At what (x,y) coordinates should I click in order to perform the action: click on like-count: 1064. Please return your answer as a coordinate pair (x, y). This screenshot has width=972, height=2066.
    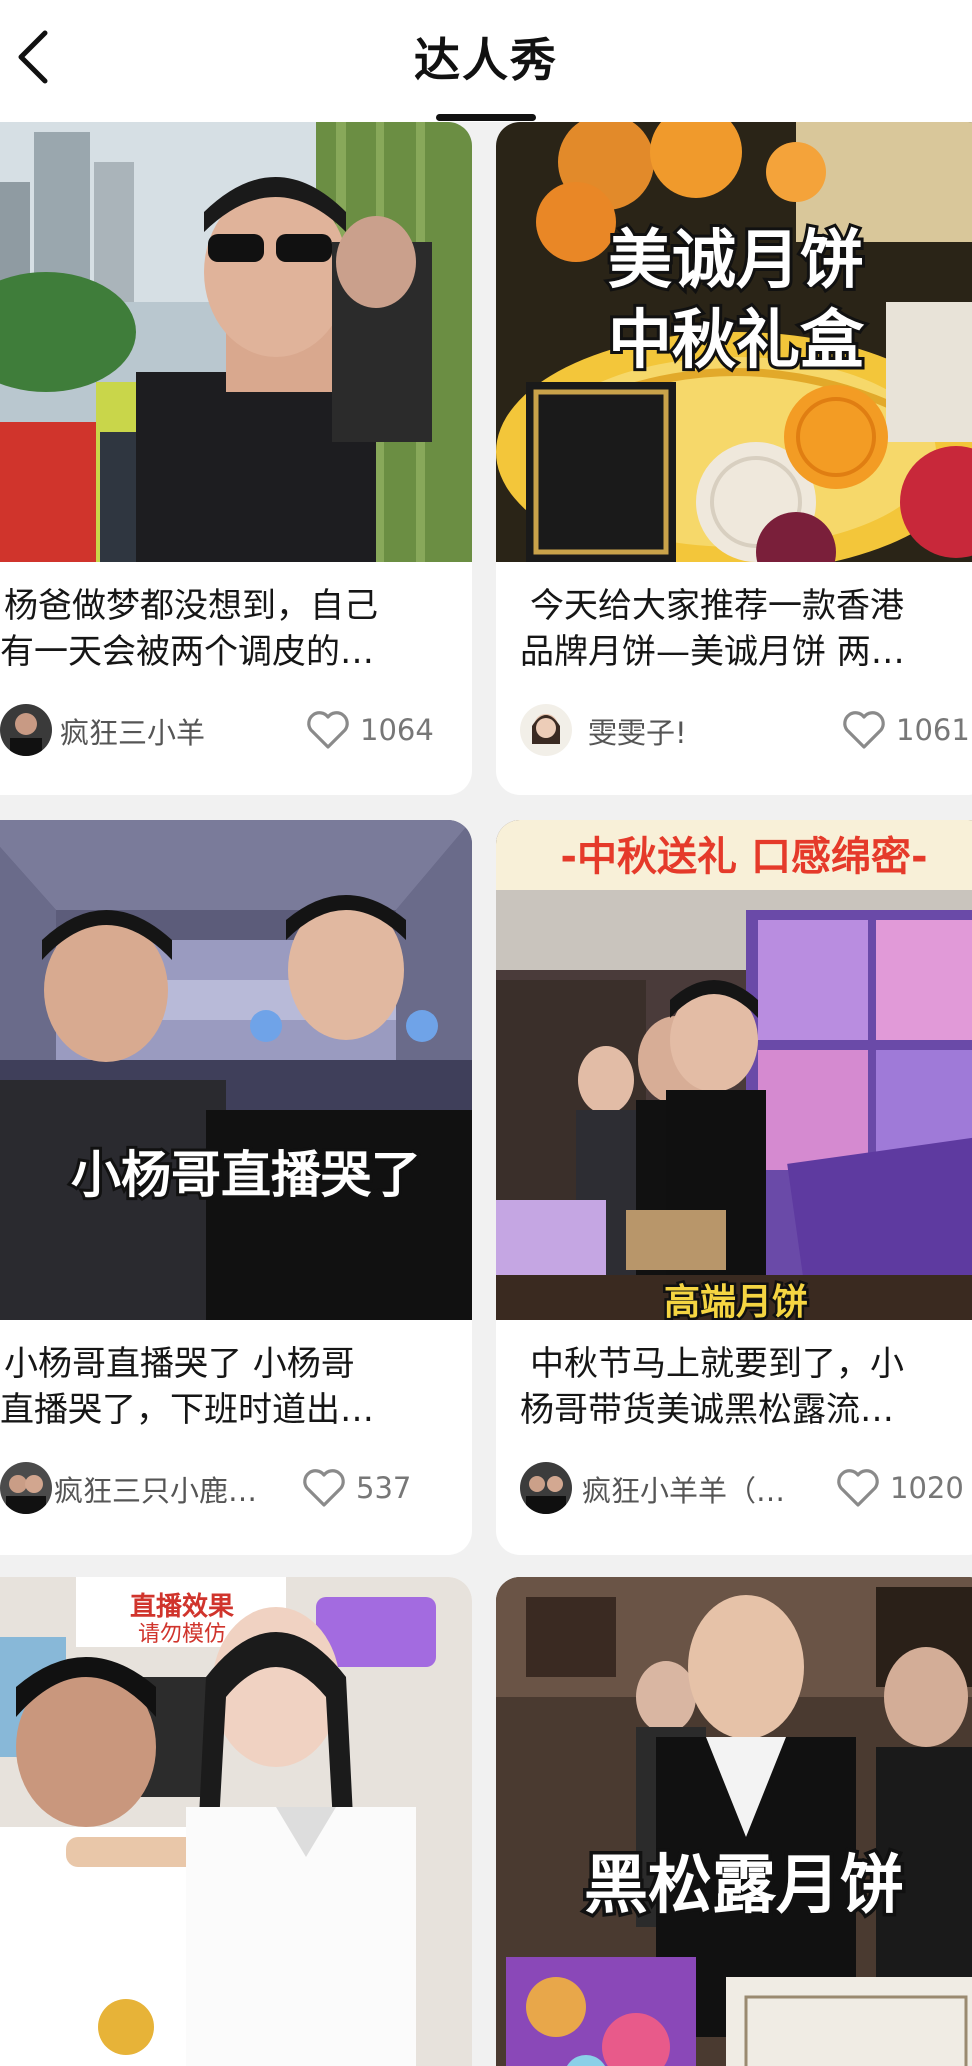
    Looking at the image, I should click on (397, 730).